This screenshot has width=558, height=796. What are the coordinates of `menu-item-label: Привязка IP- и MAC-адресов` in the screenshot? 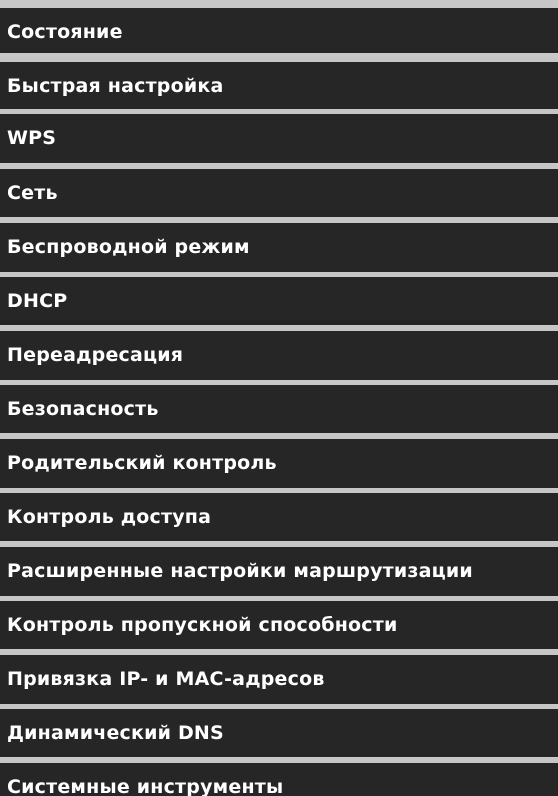 It's located at (166, 679).